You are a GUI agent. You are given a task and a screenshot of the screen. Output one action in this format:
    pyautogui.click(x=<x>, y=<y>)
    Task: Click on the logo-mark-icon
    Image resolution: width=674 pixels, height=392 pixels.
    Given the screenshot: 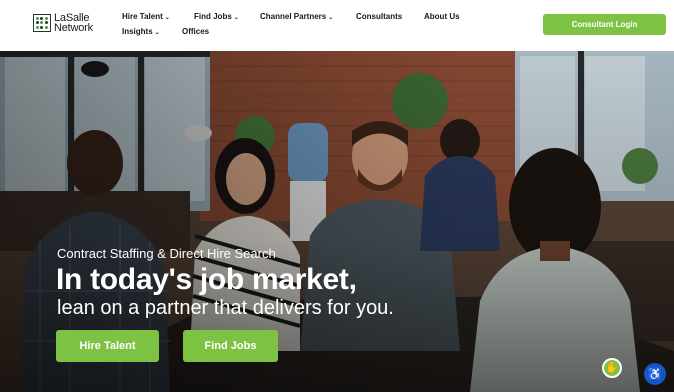 What is the action you would take?
    pyautogui.click(x=42, y=23)
    